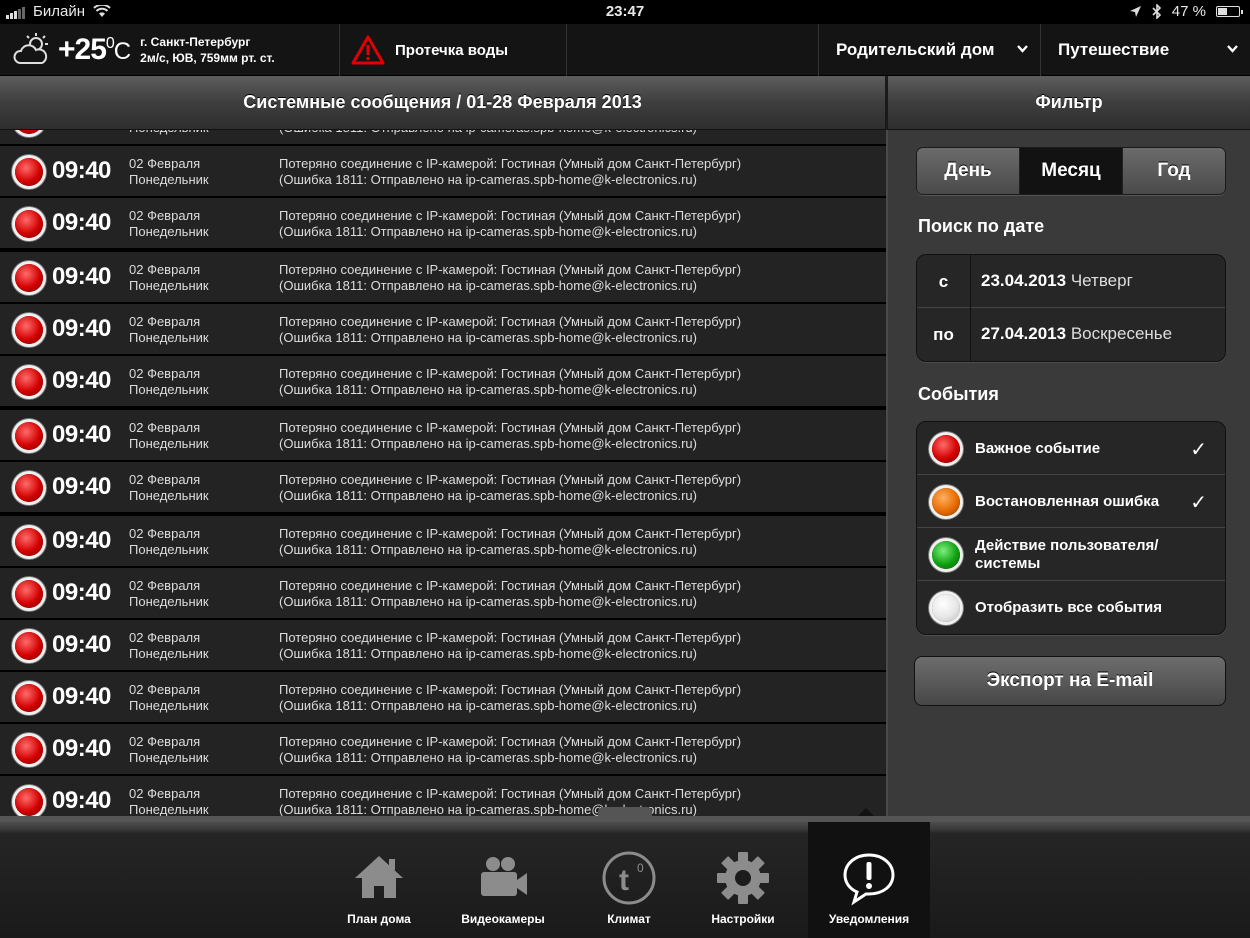  I want to click on climate-icon: t0, so click(629, 878).